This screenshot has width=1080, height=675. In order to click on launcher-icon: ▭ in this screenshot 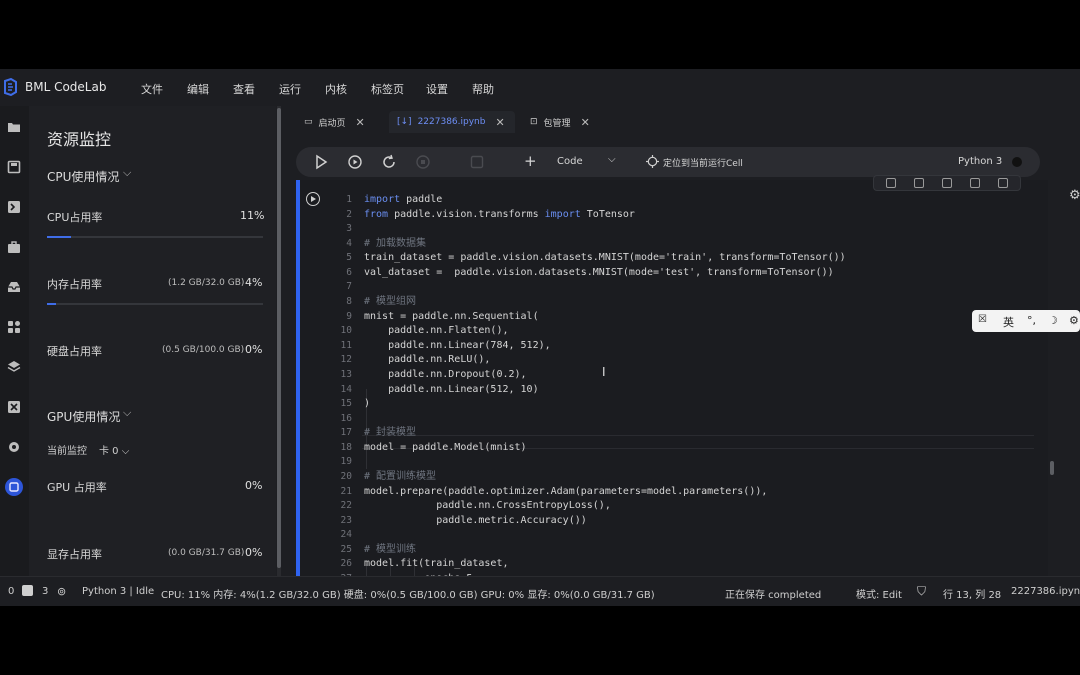, I will do `click(308, 122)`.